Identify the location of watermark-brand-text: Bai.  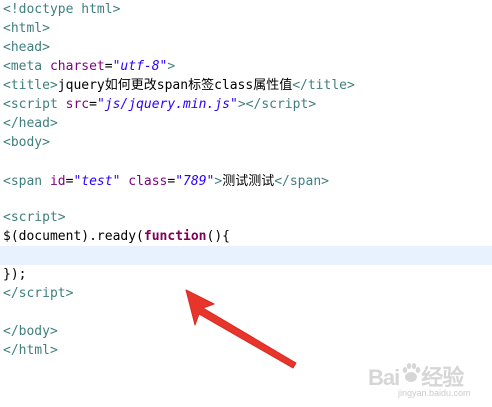
(384, 377).